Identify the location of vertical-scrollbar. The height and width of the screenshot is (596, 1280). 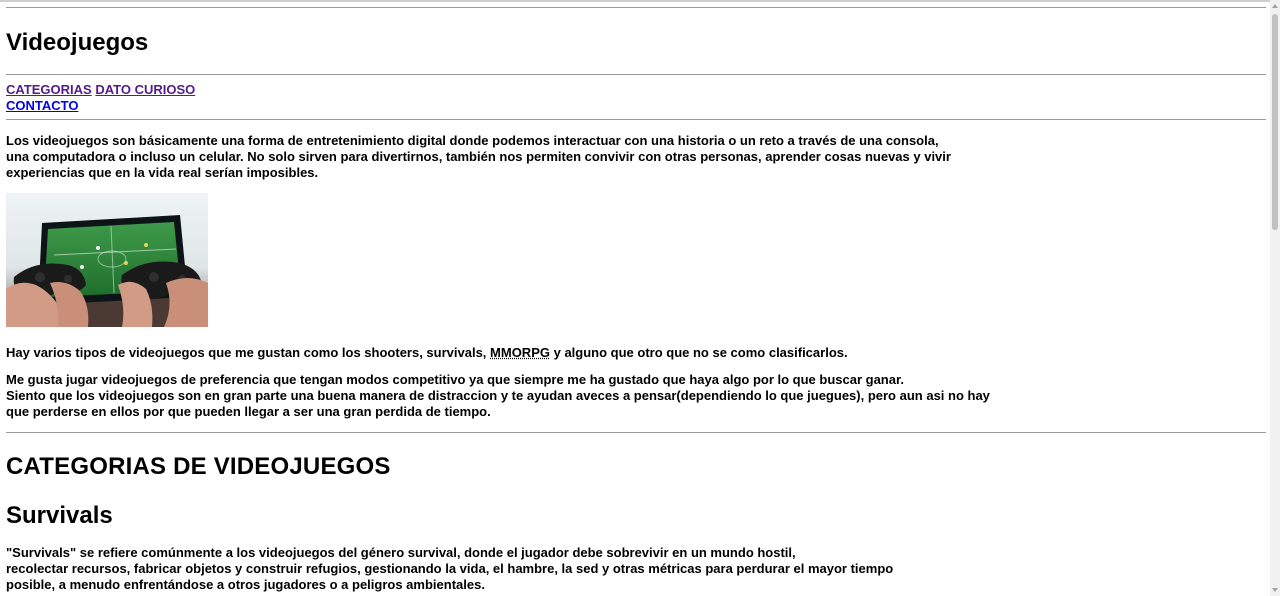
(1275, 298).